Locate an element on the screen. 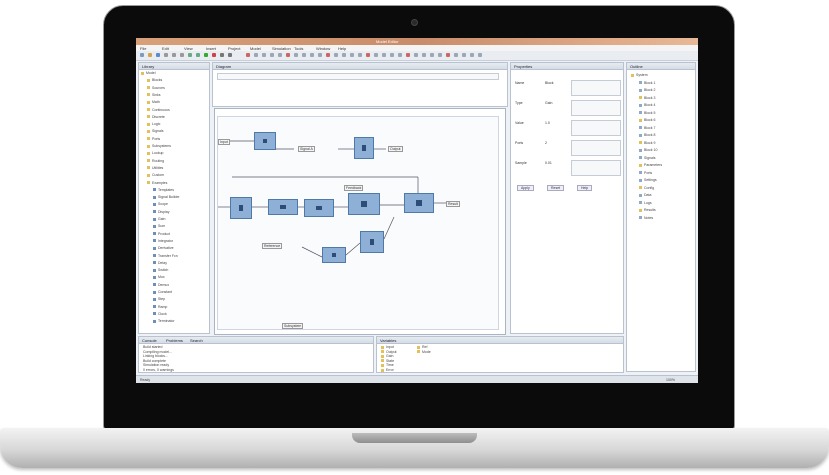 The image size is (829, 475). library-item: Routing is located at coordinates (155, 161).